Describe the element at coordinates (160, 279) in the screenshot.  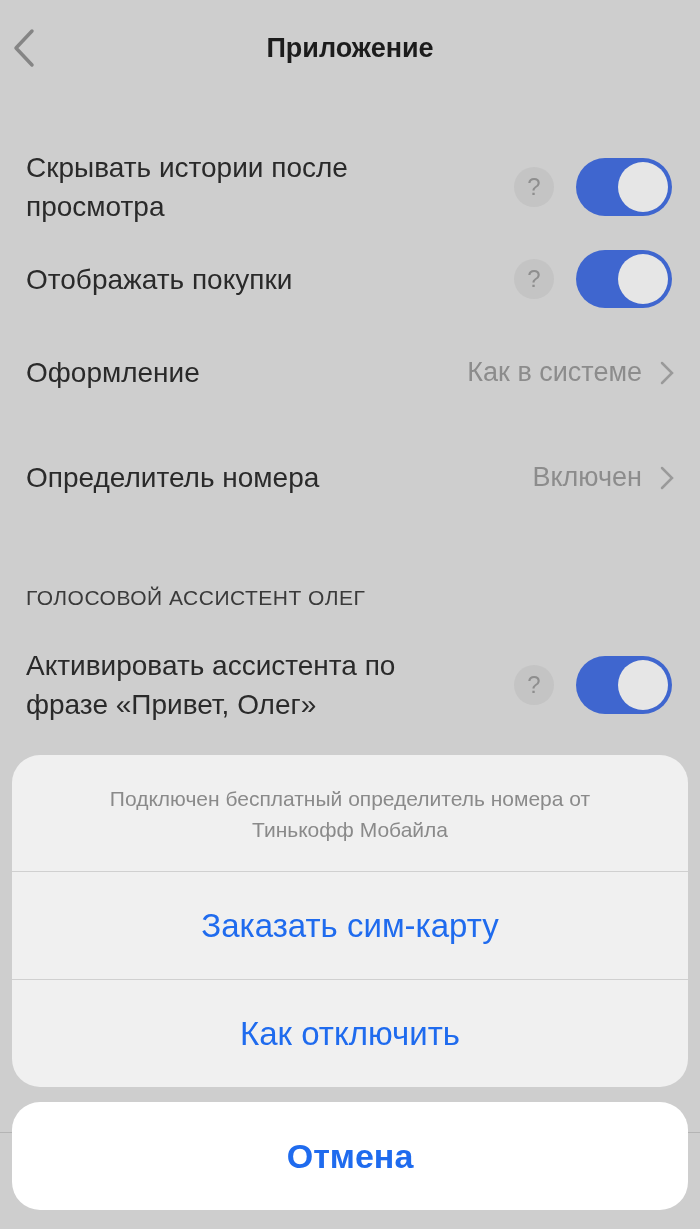
I see `setting-label: Отображать покупки` at that location.